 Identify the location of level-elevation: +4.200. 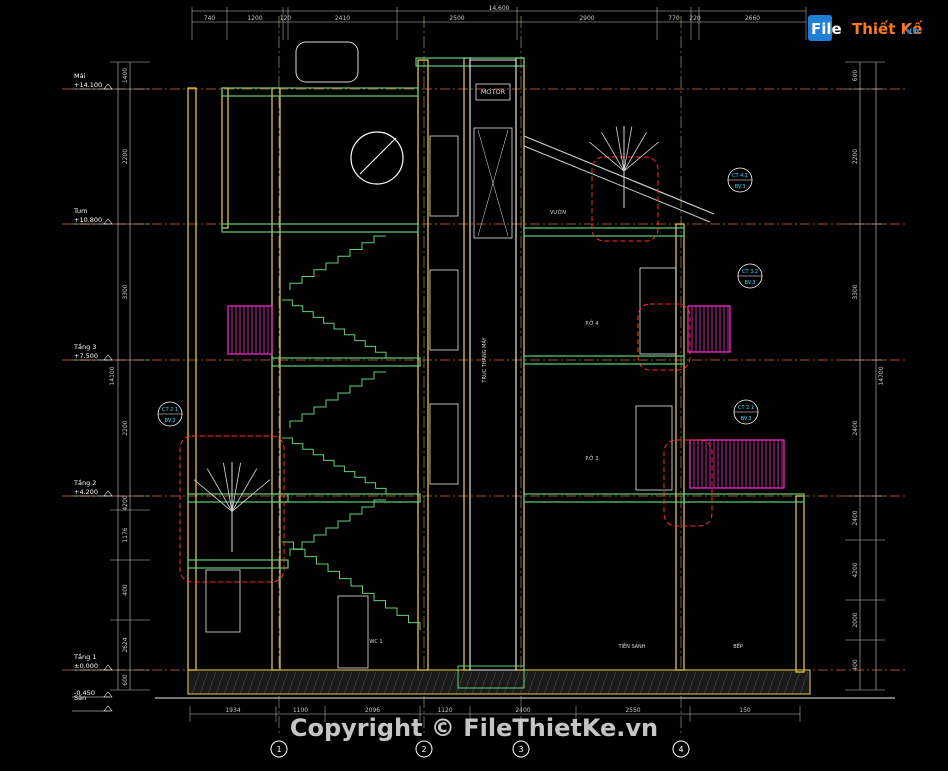
(86, 492).